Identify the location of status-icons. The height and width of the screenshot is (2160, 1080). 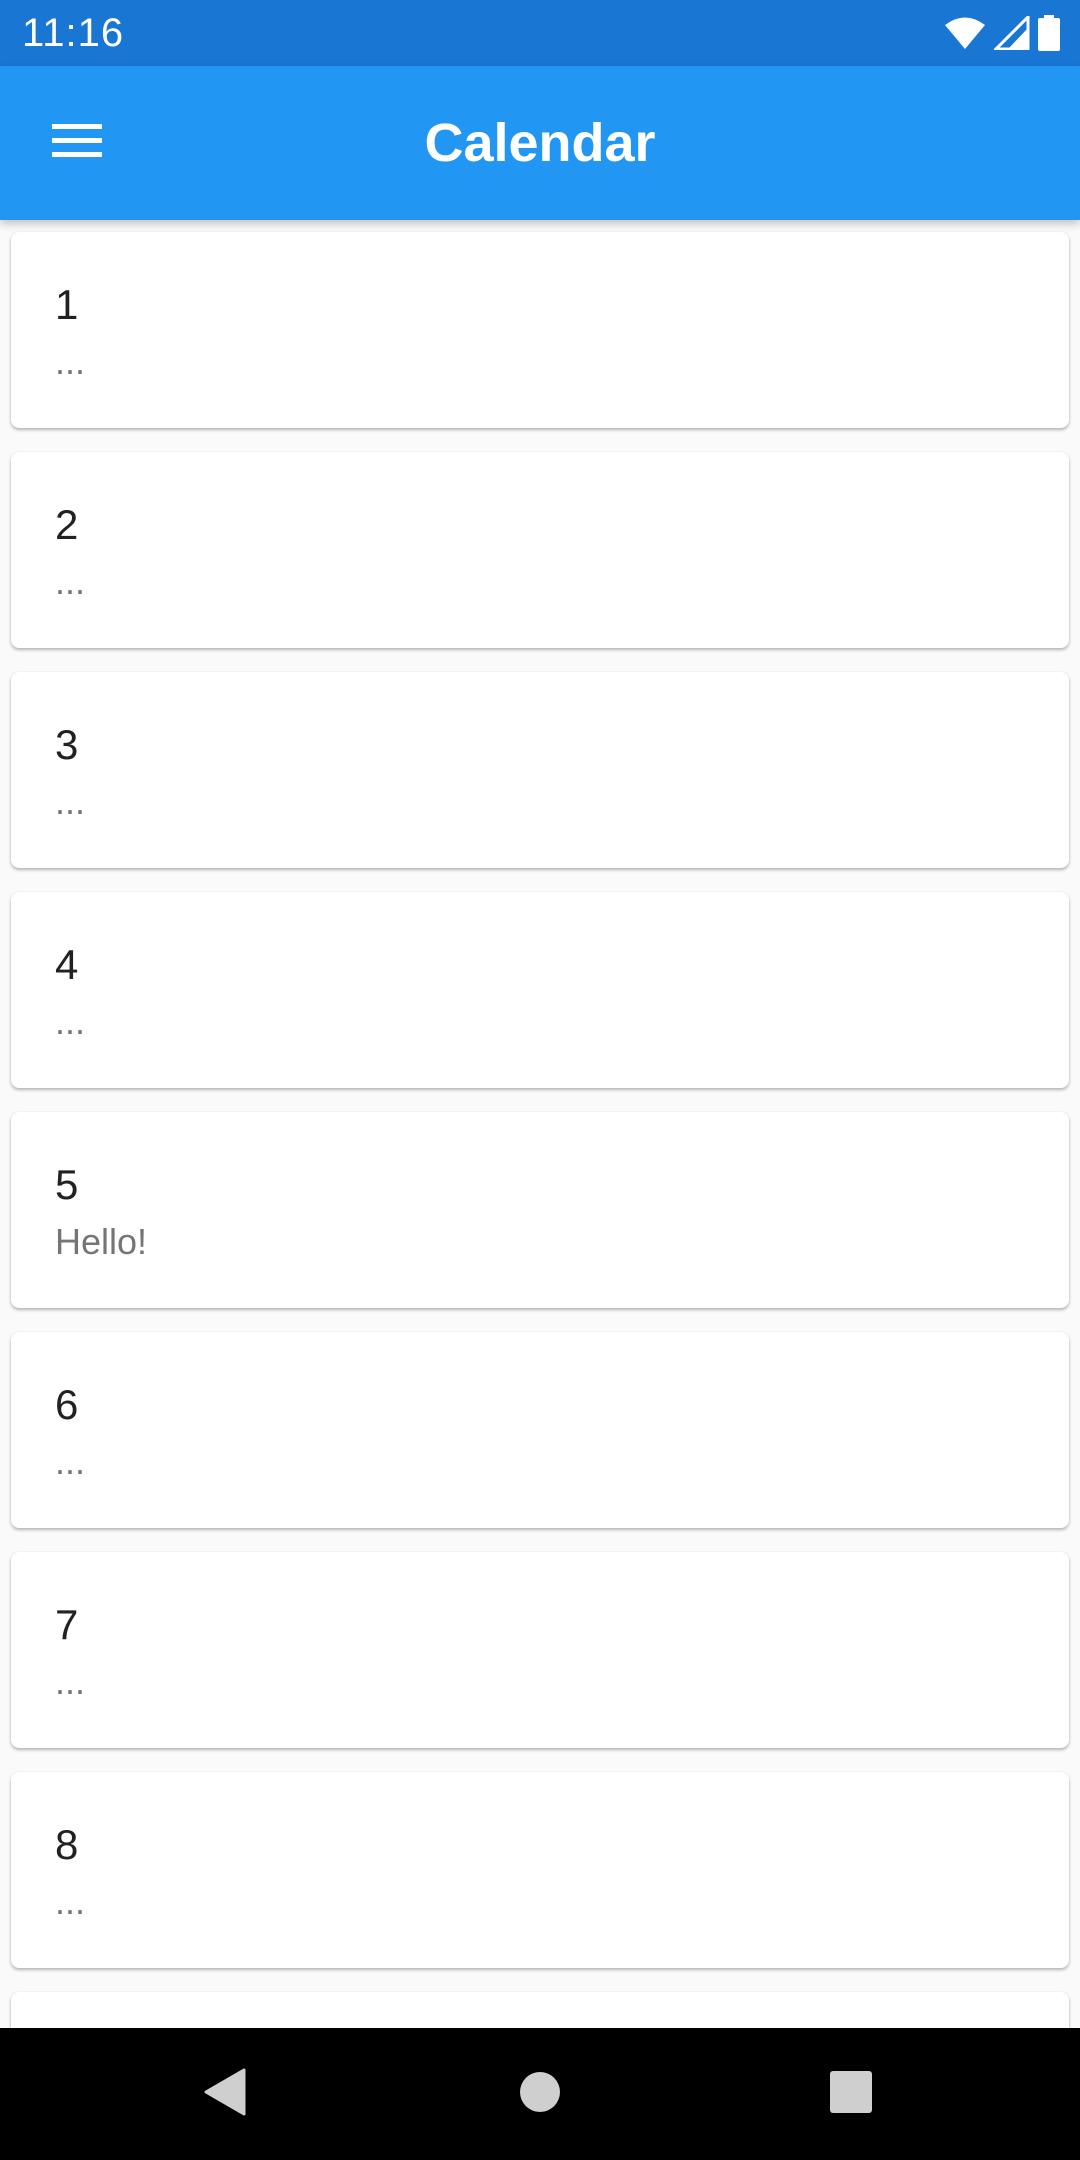
(1002, 33).